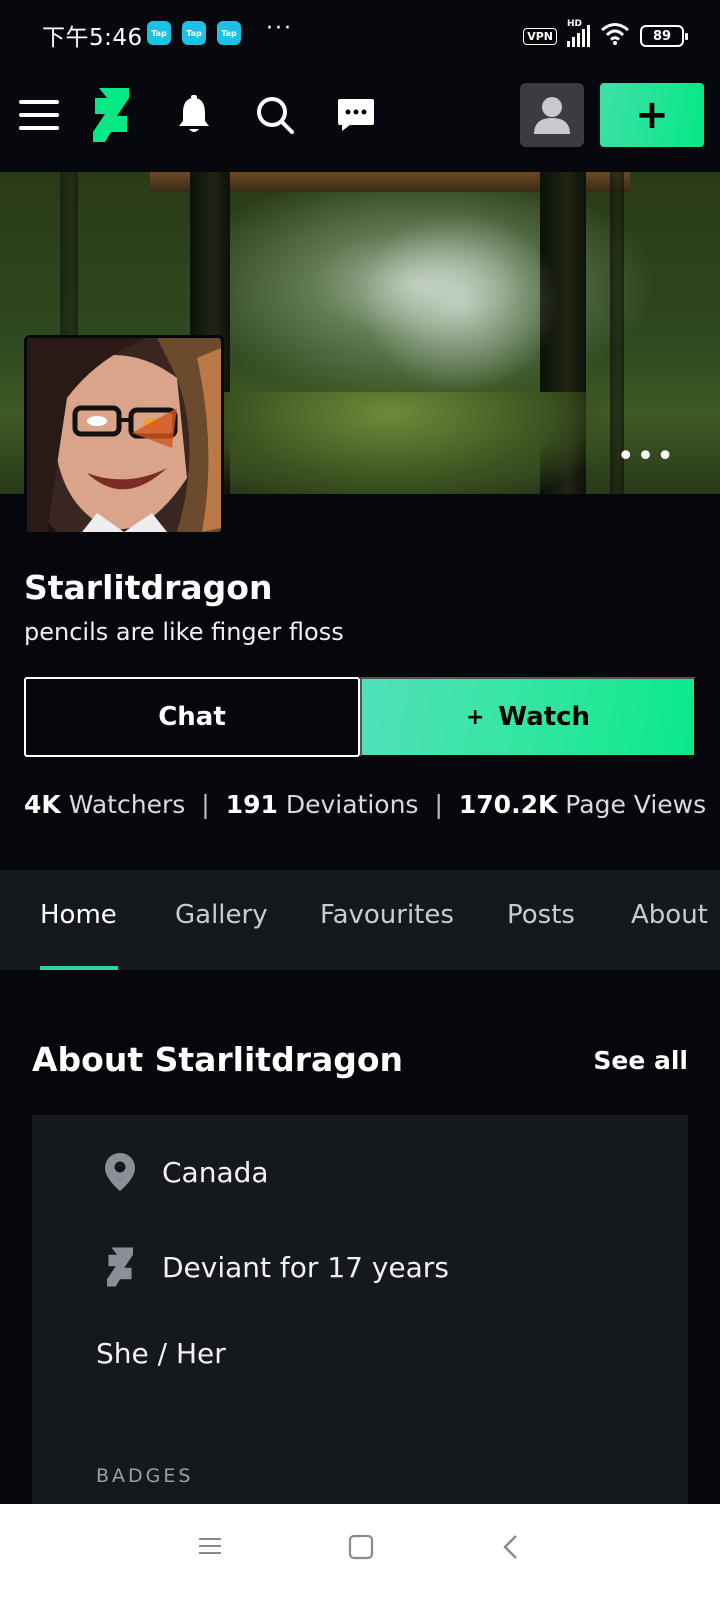 Image resolution: width=720 pixels, height=1600 pixels. Describe the element at coordinates (42, 804) in the screenshot. I see `watchers-count: 4K` at that location.